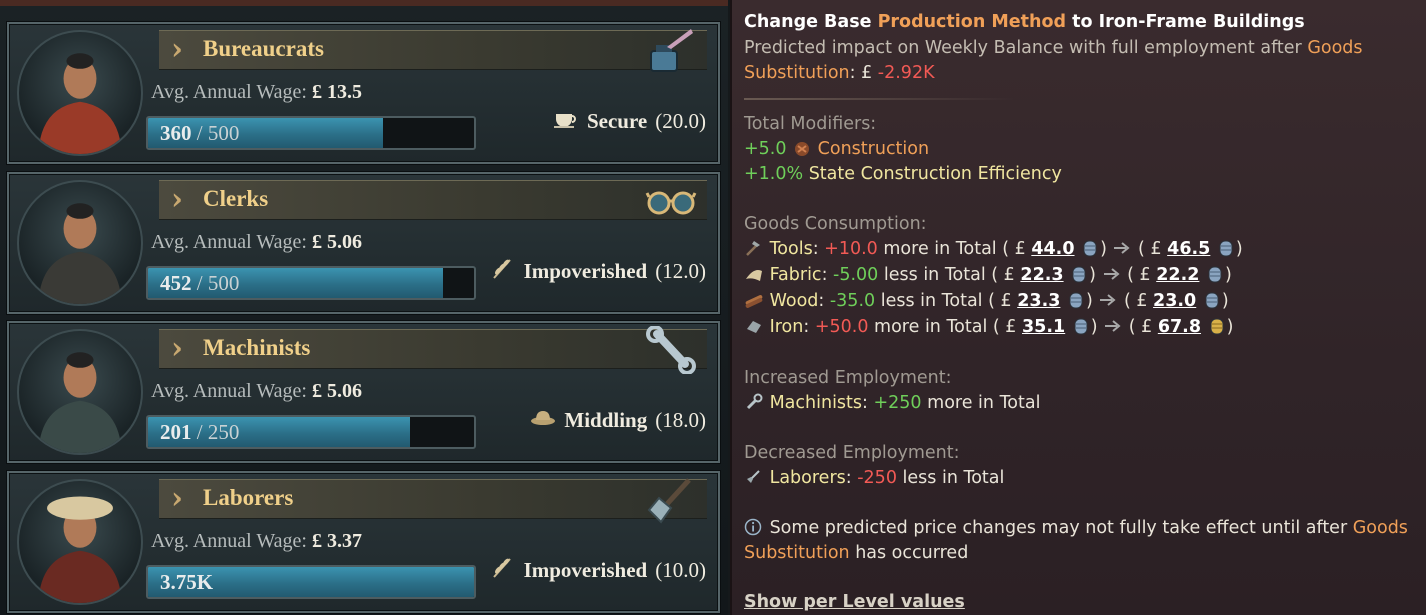  What do you see at coordinates (856, 553) in the screenshot?
I see `price-note-2: Substitution has occurred` at bounding box center [856, 553].